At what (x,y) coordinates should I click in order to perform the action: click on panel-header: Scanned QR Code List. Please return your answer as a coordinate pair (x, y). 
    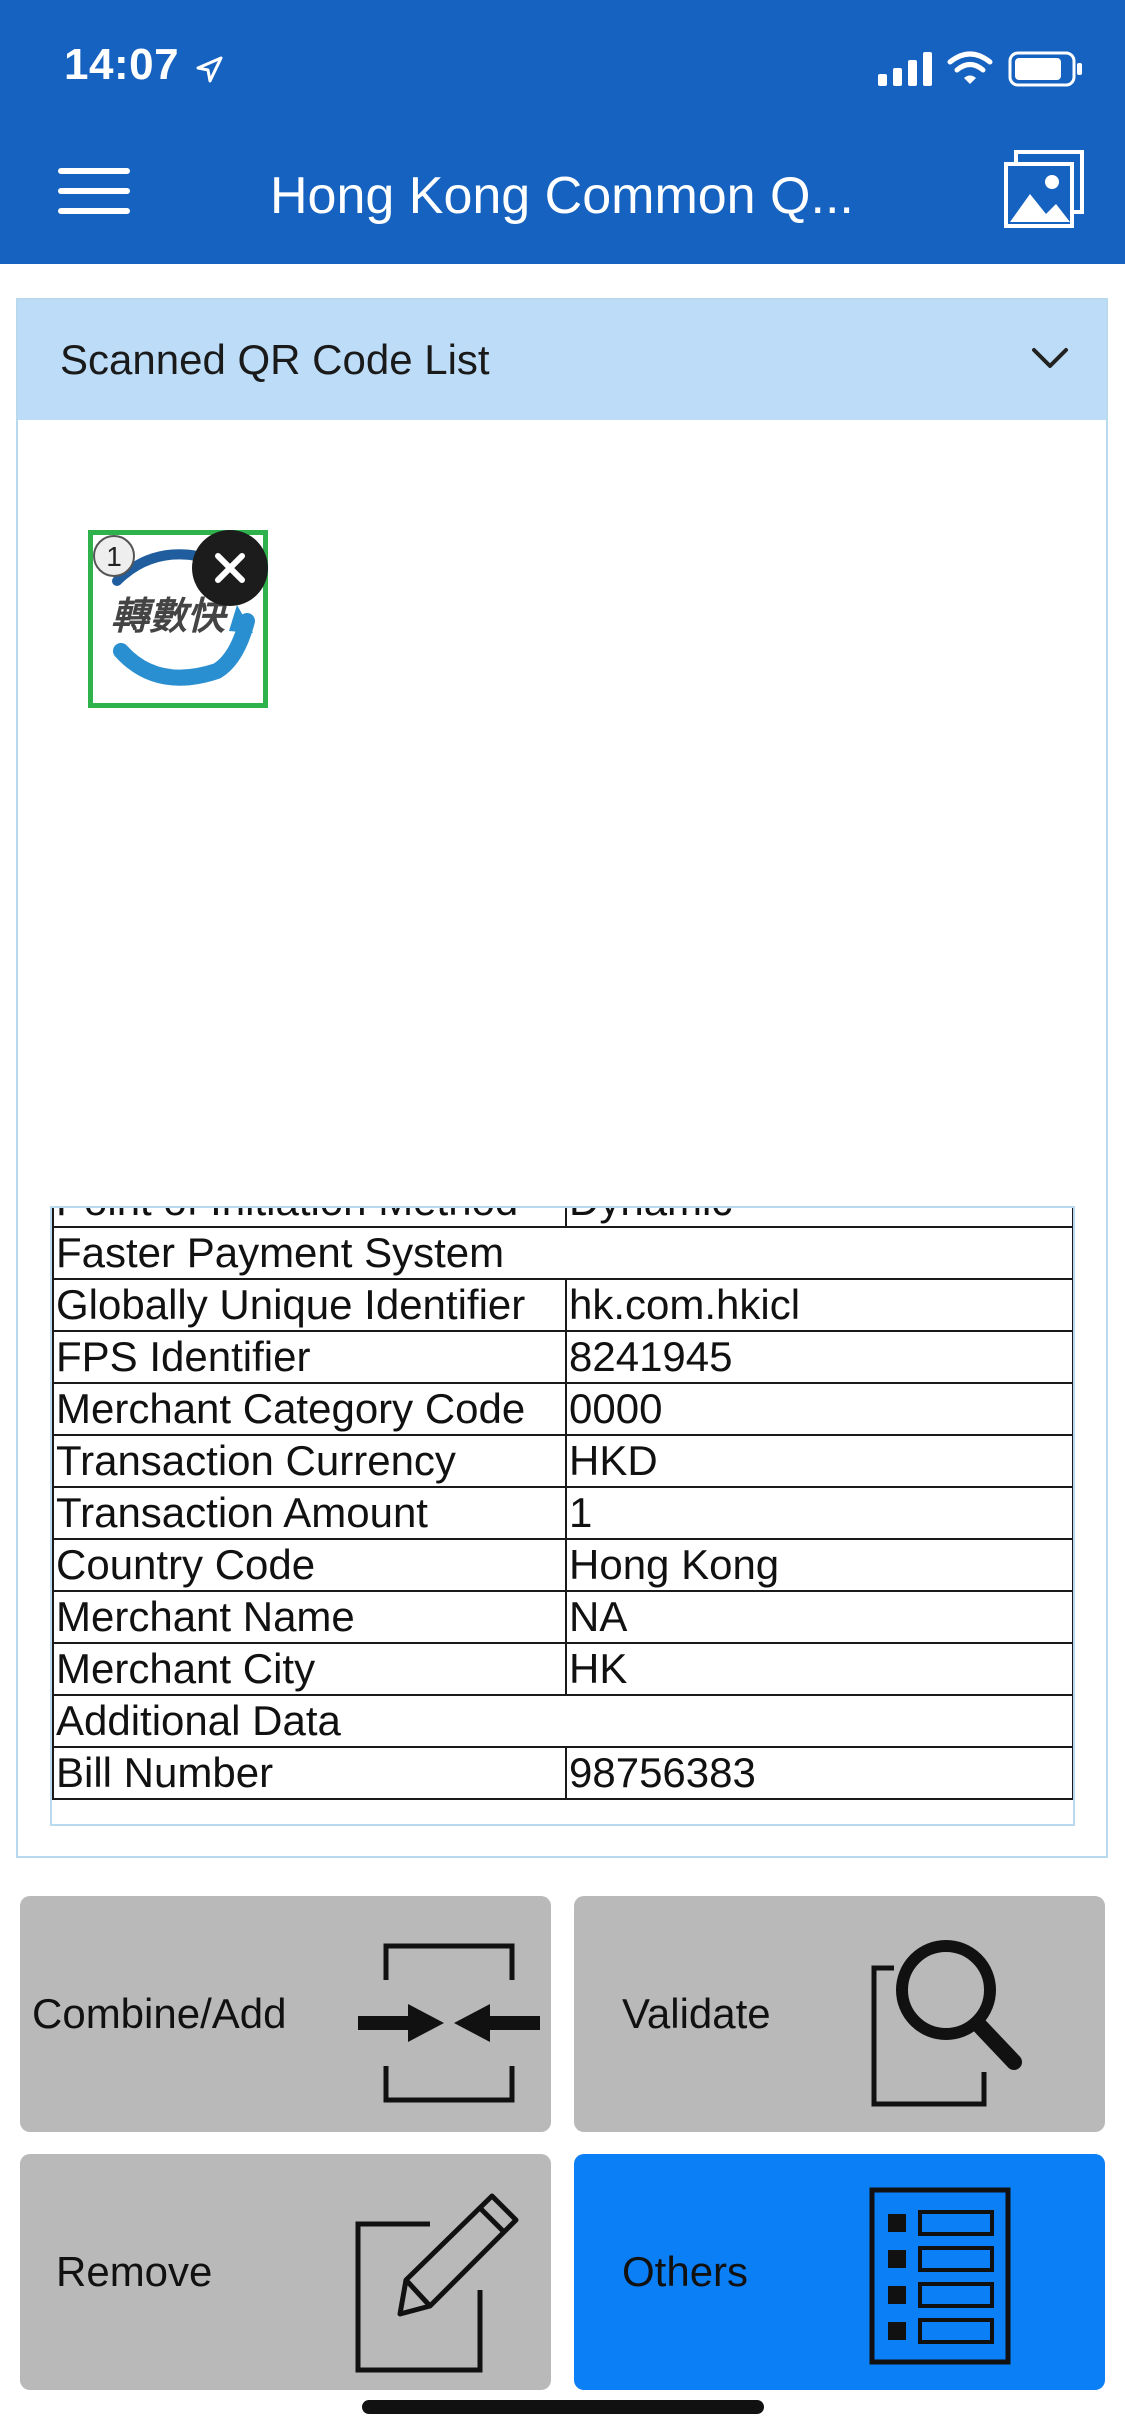
    Looking at the image, I should click on (562, 360).